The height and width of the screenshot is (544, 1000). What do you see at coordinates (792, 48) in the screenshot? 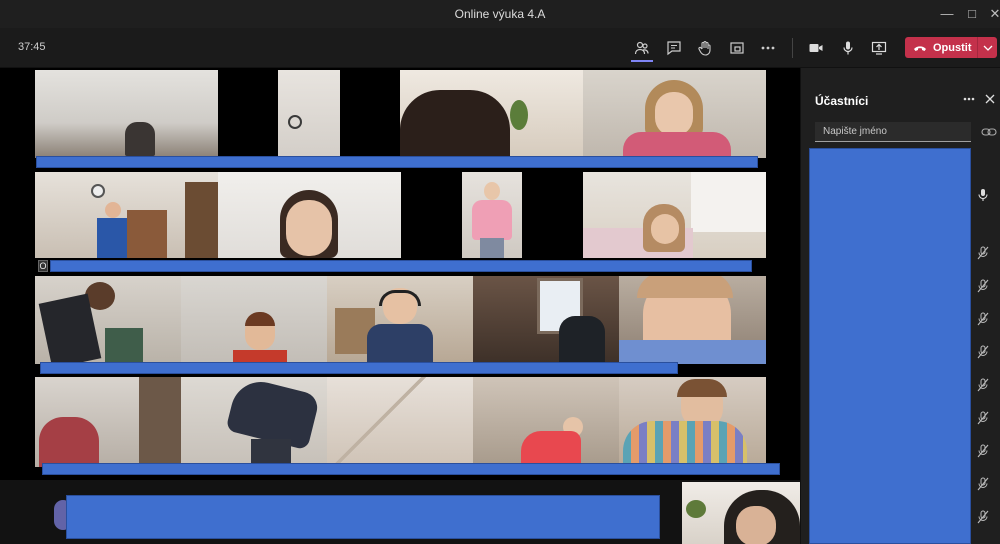
I see `toolbar-divider` at bounding box center [792, 48].